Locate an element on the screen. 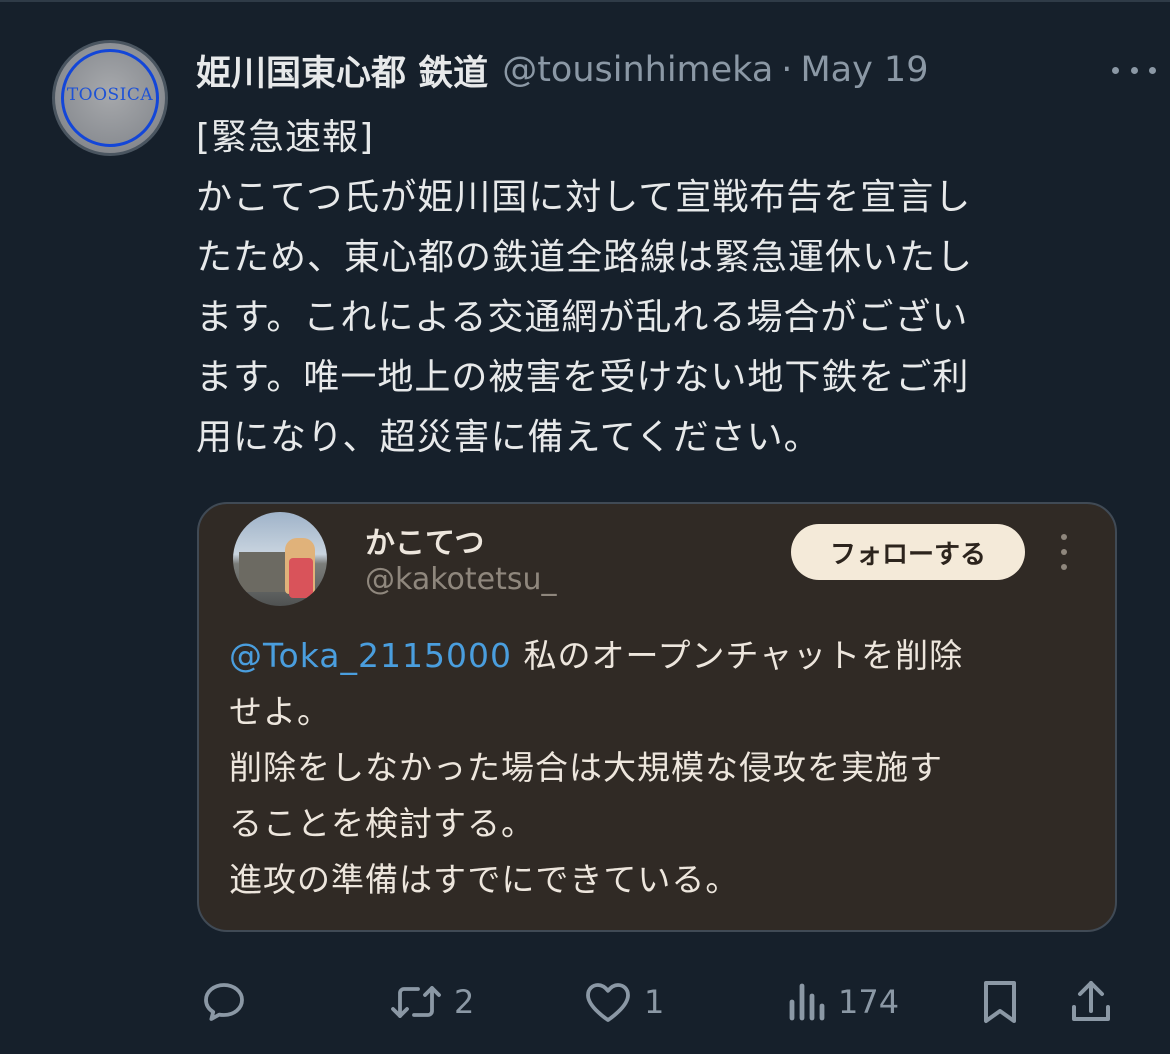 The height and width of the screenshot is (1054, 1170). more-options-icon is located at coordinates (1134, 70).